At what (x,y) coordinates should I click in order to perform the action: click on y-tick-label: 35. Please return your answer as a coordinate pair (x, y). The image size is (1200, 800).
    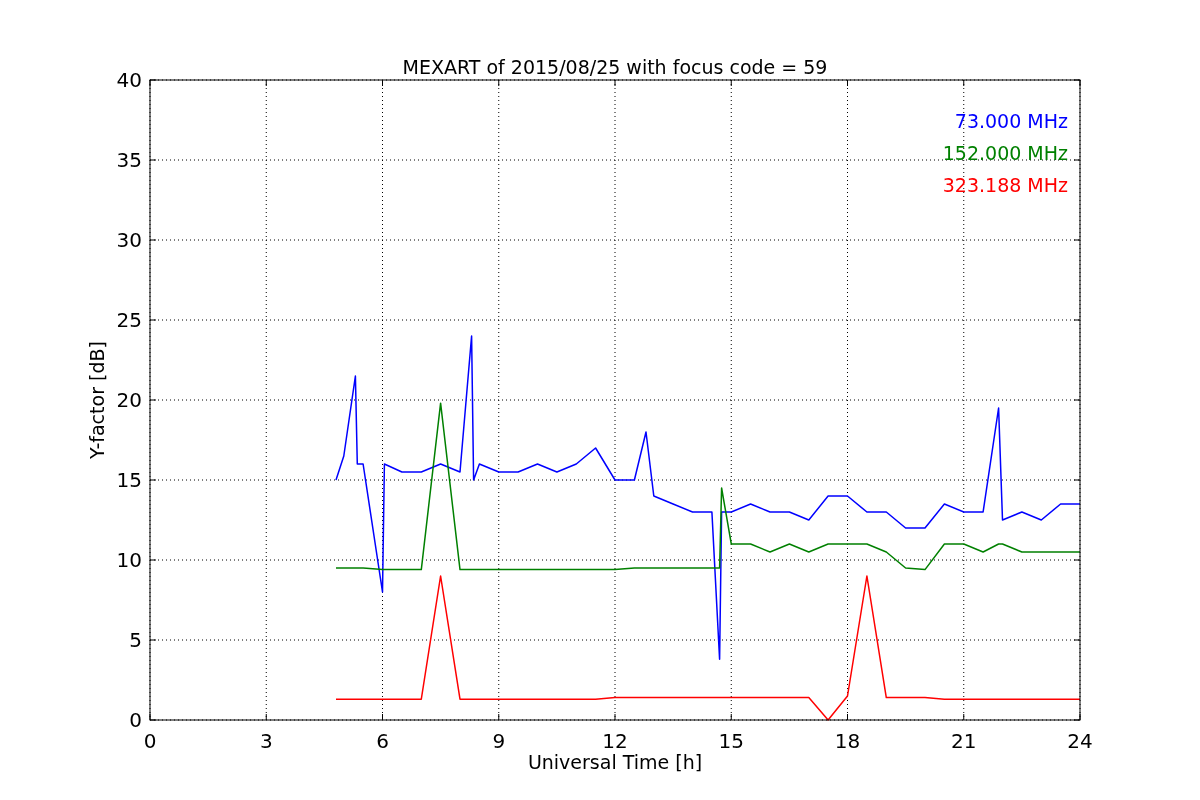
    Looking at the image, I should click on (129, 160).